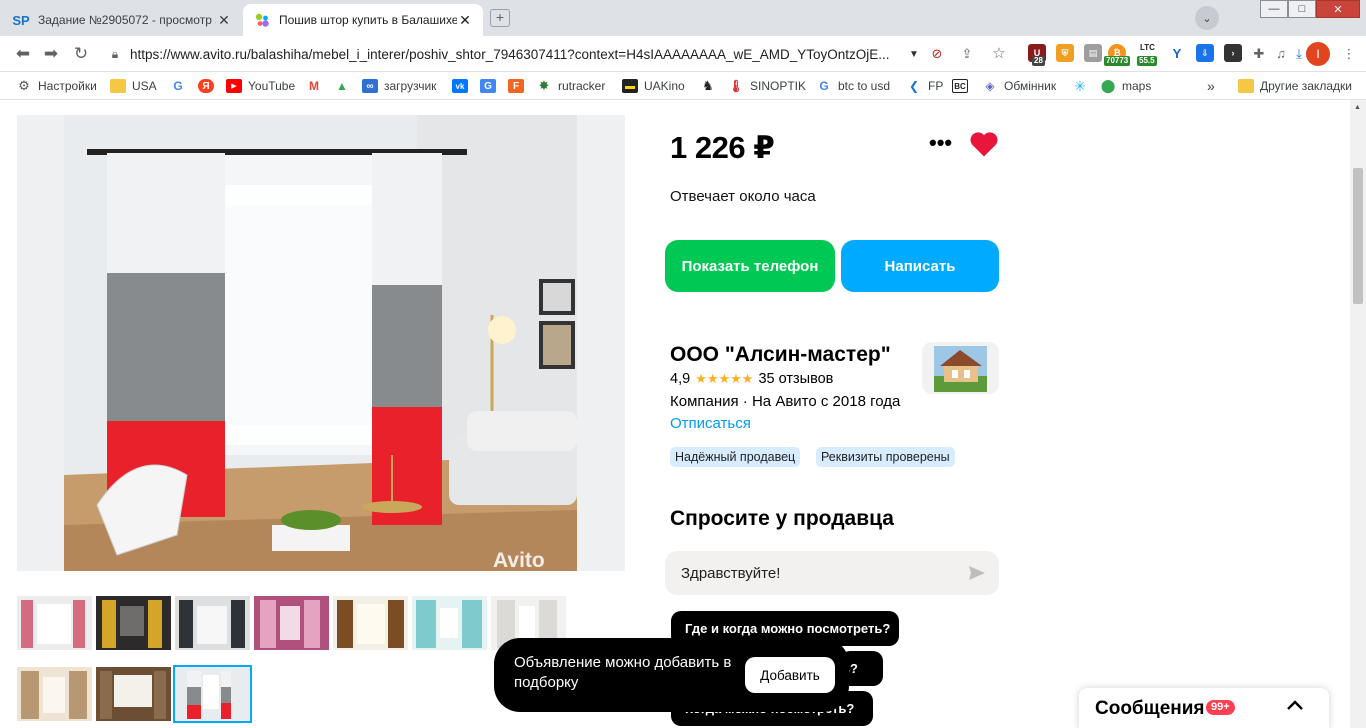  What do you see at coordinates (260, 86) in the screenshot?
I see `bookmark-youtube: ▶ YouTube` at bounding box center [260, 86].